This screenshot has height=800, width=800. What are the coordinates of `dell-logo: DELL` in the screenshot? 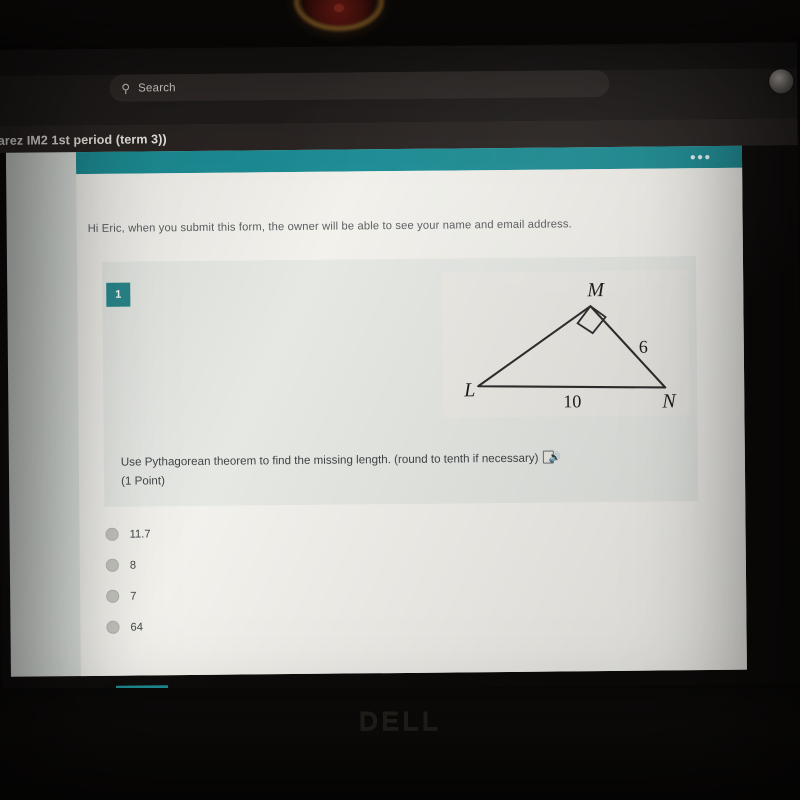 It's located at (400, 721).